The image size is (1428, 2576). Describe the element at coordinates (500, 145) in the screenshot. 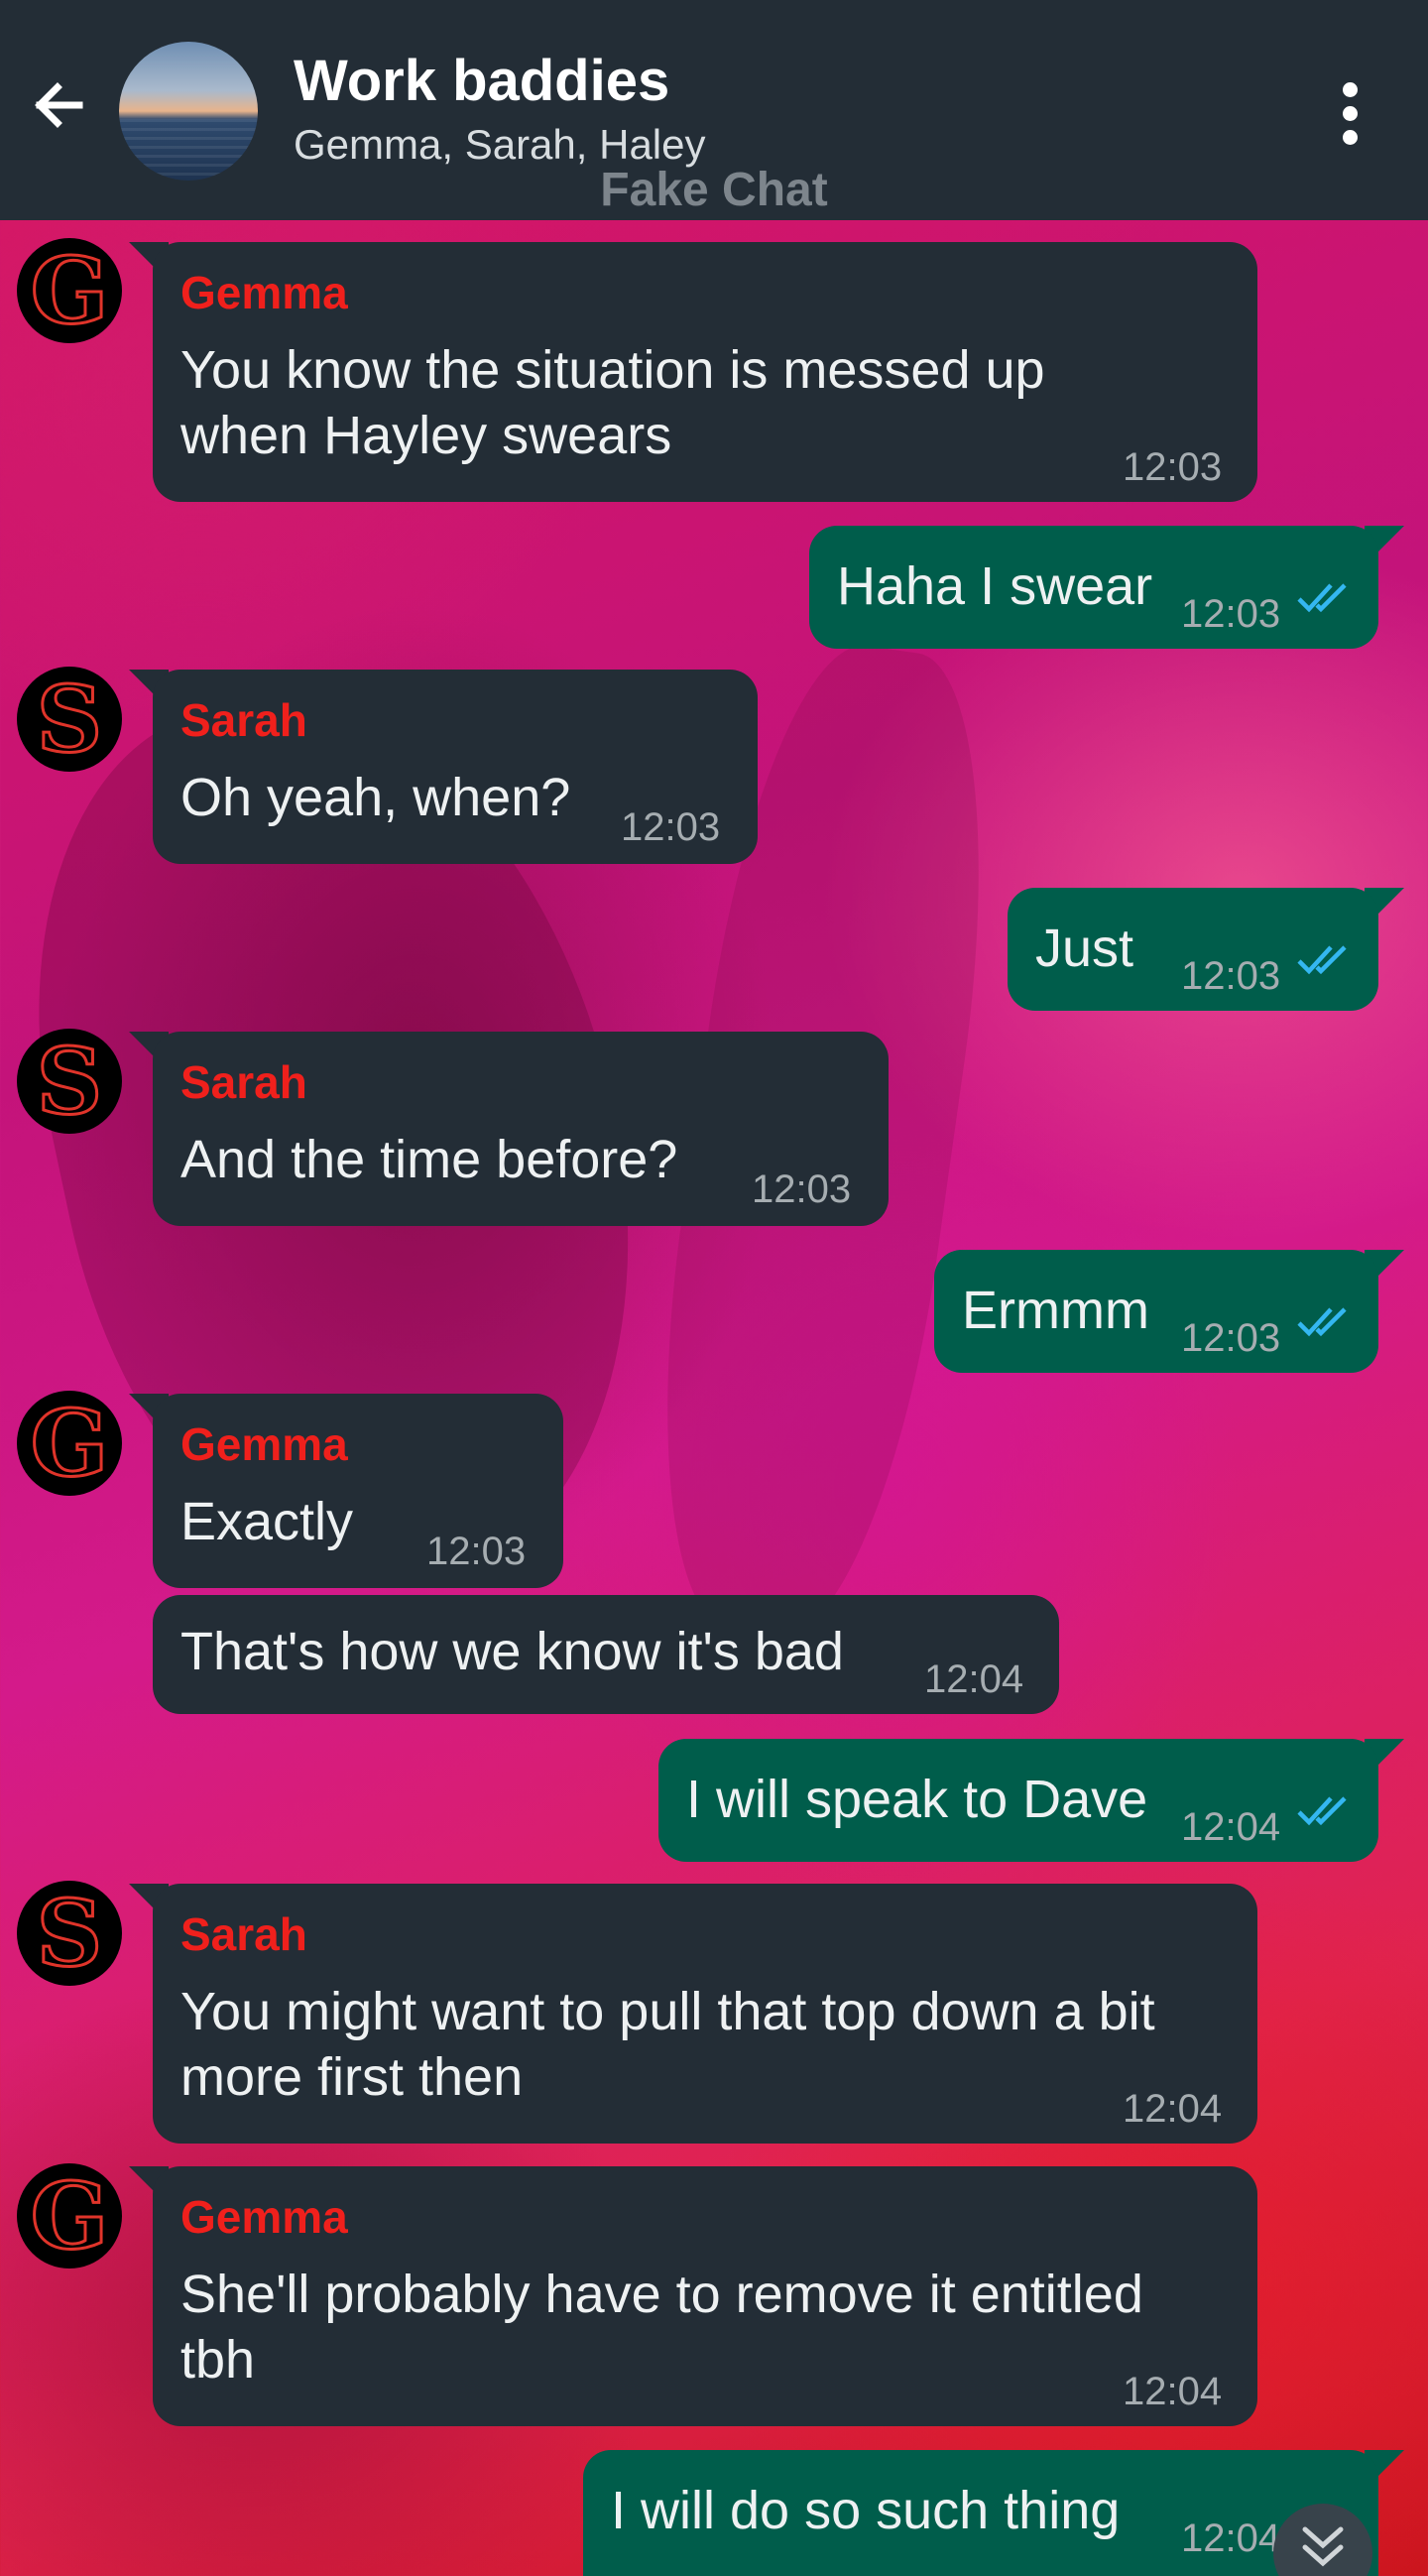

I see `chat-participants: Gemma, Sarah, Haley` at that location.